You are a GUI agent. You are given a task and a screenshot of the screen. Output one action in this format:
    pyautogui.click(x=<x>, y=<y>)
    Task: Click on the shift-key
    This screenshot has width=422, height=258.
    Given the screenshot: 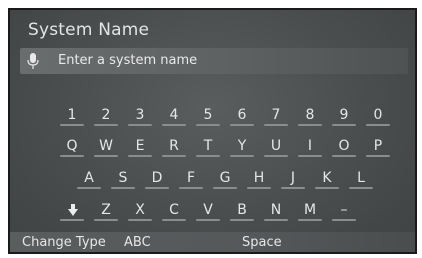 What is the action you would take?
    pyautogui.click(x=72, y=210)
    